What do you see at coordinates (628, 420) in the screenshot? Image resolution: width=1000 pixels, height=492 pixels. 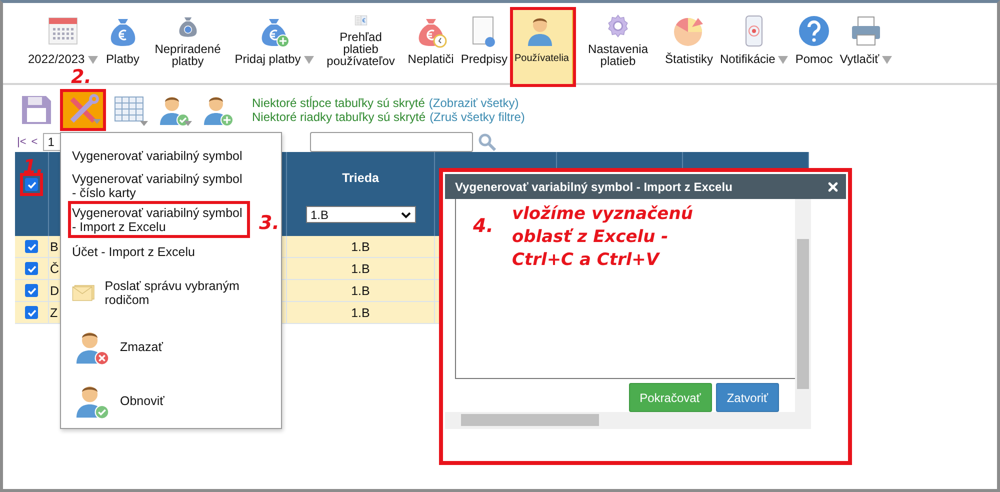 I see `horizontal-scrollbar` at bounding box center [628, 420].